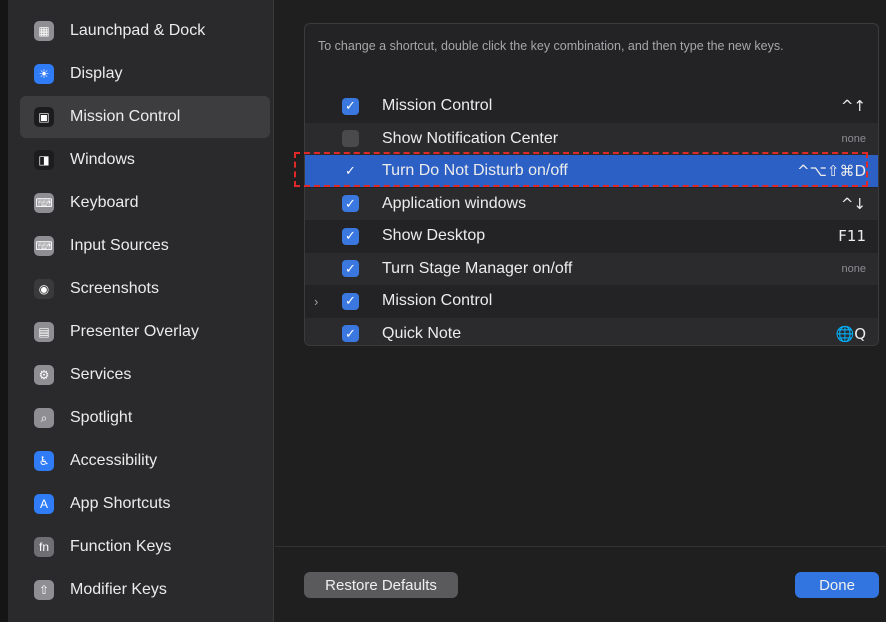 The height and width of the screenshot is (622, 886). What do you see at coordinates (118, 589) in the screenshot?
I see `sidebar-item-label: Modifier Keys` at bounding box center [118, 589].